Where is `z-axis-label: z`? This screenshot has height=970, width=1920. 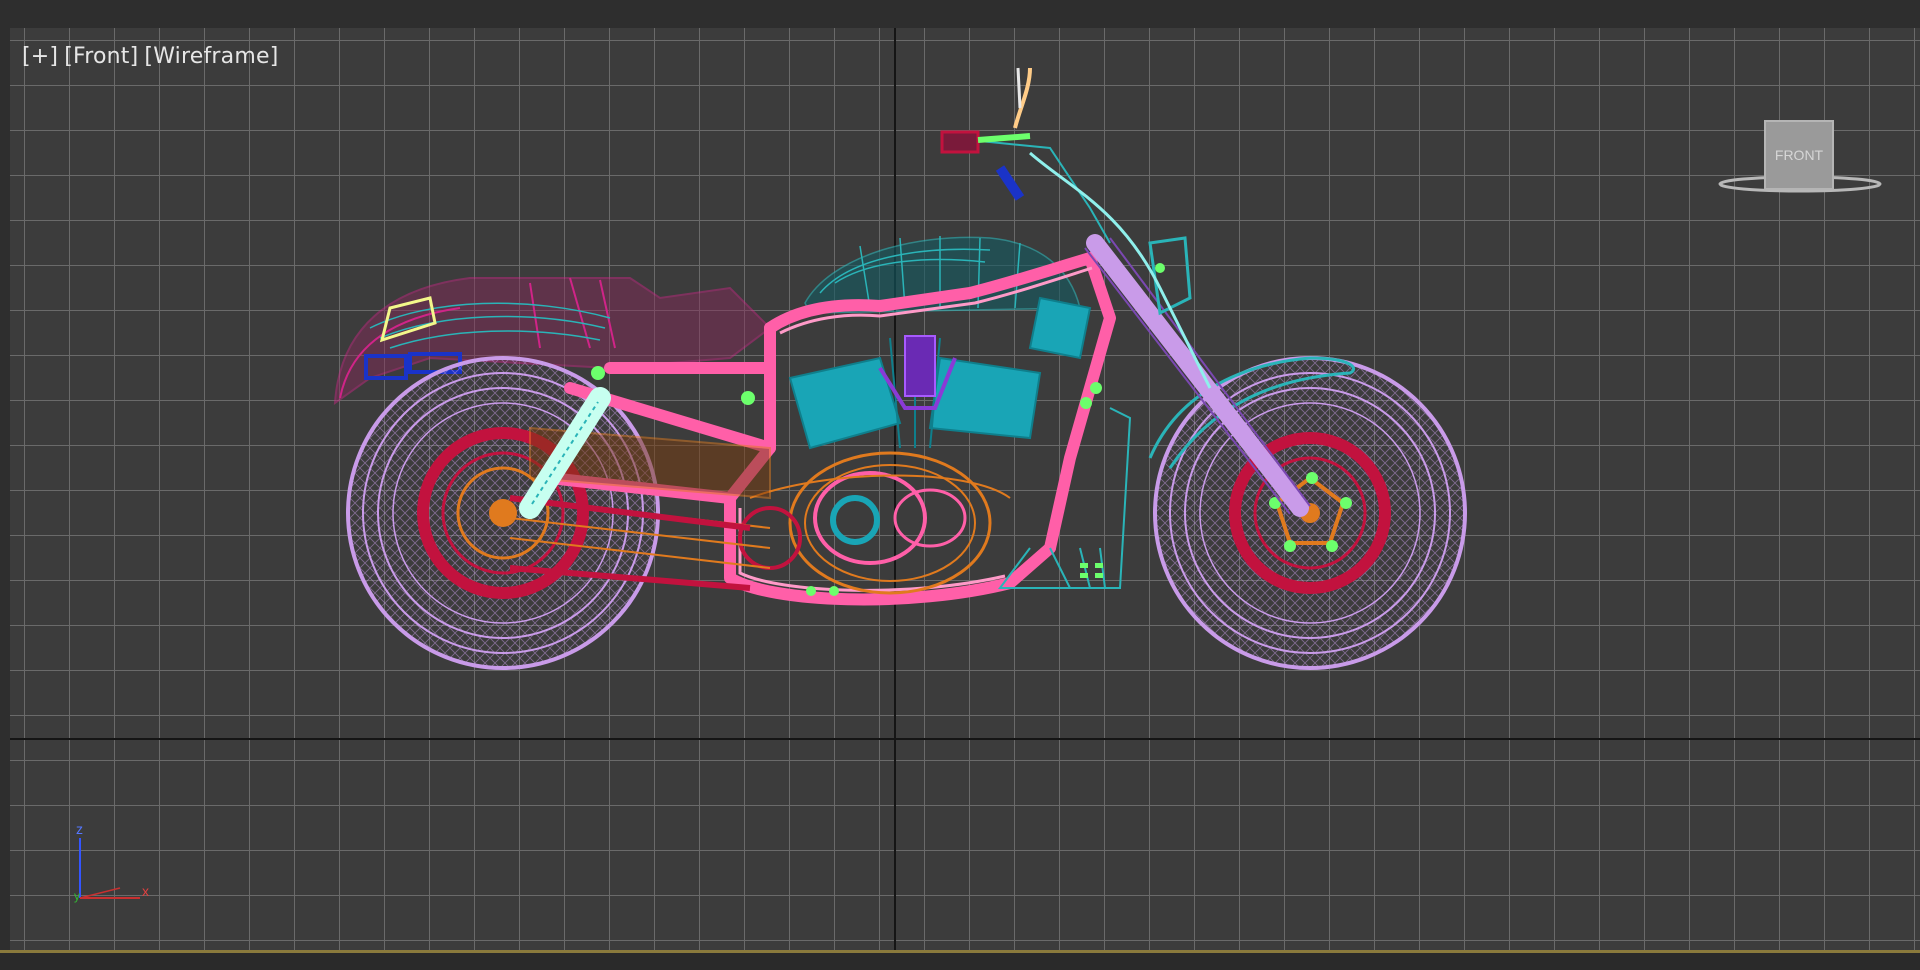 z-axis-label: z is located at coordinates (79, 829).